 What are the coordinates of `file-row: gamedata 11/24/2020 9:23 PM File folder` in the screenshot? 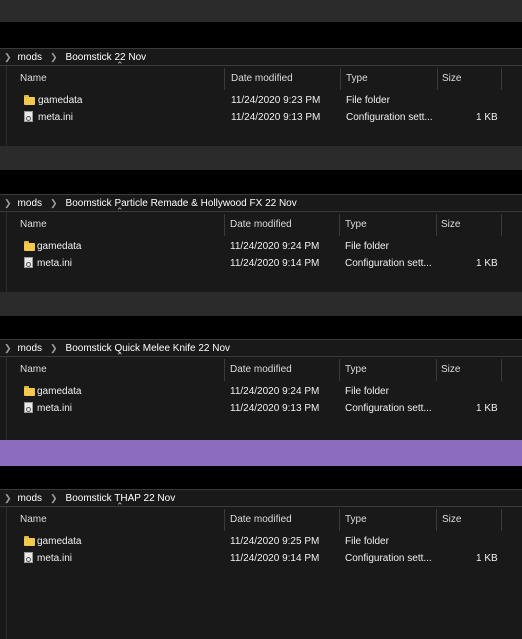 It's located at (261, 100).